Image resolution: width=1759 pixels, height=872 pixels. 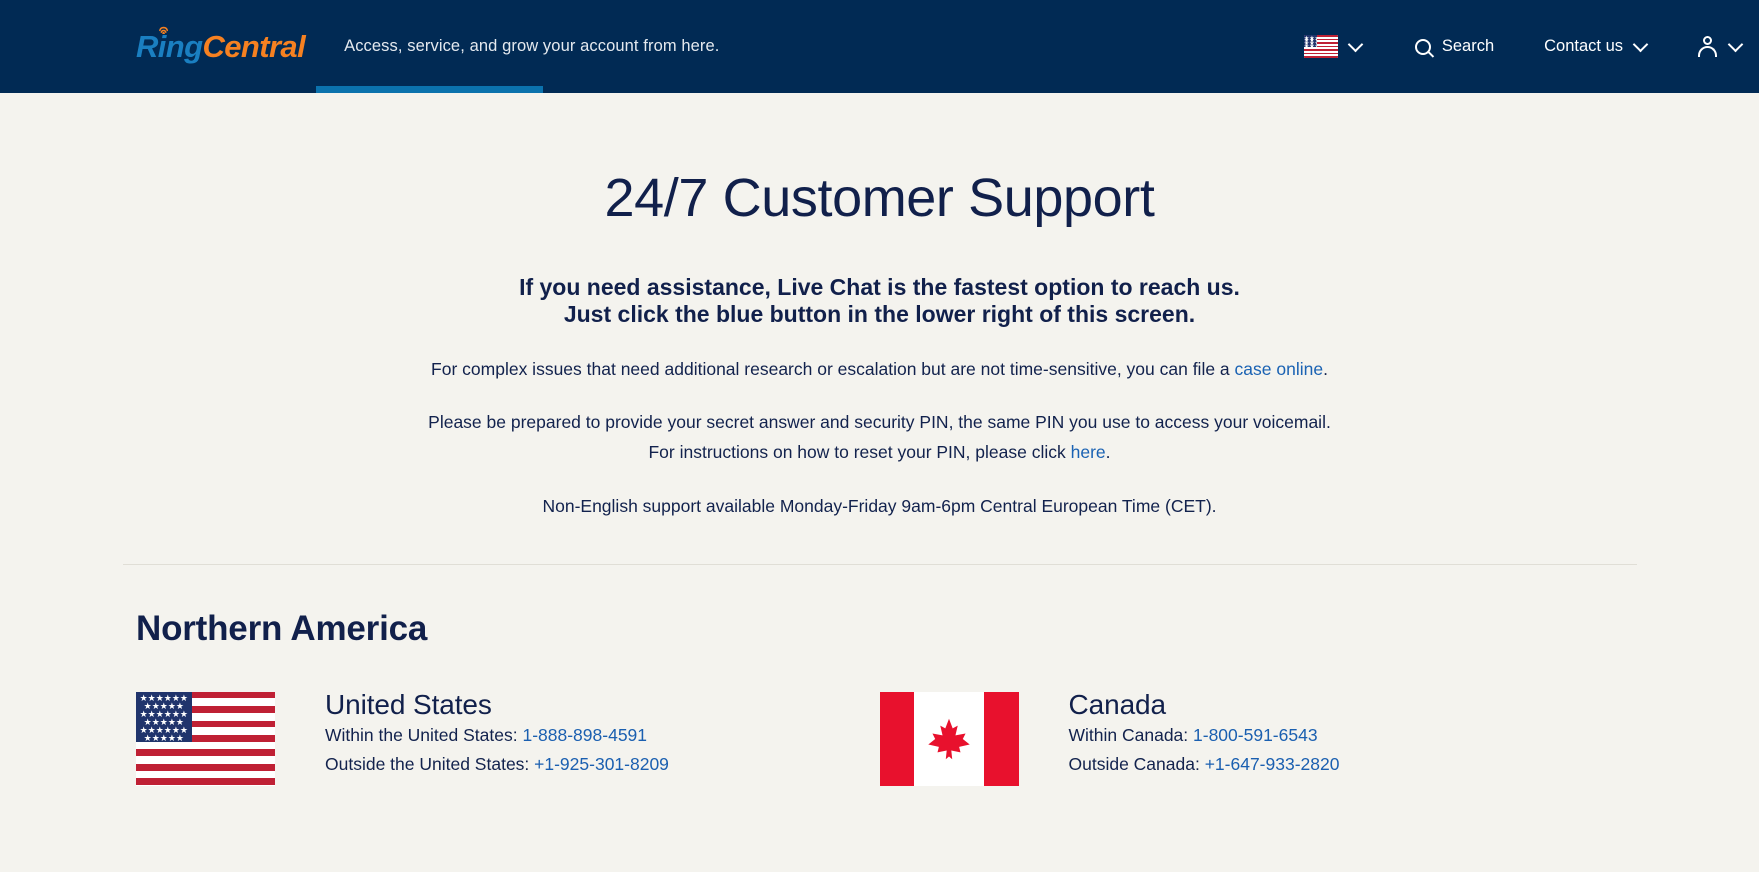 What do you see at coordinates (1088, 452) in the screenshot?
I see `pin-reset-here-link: here` at bounding box center [1088, 452].